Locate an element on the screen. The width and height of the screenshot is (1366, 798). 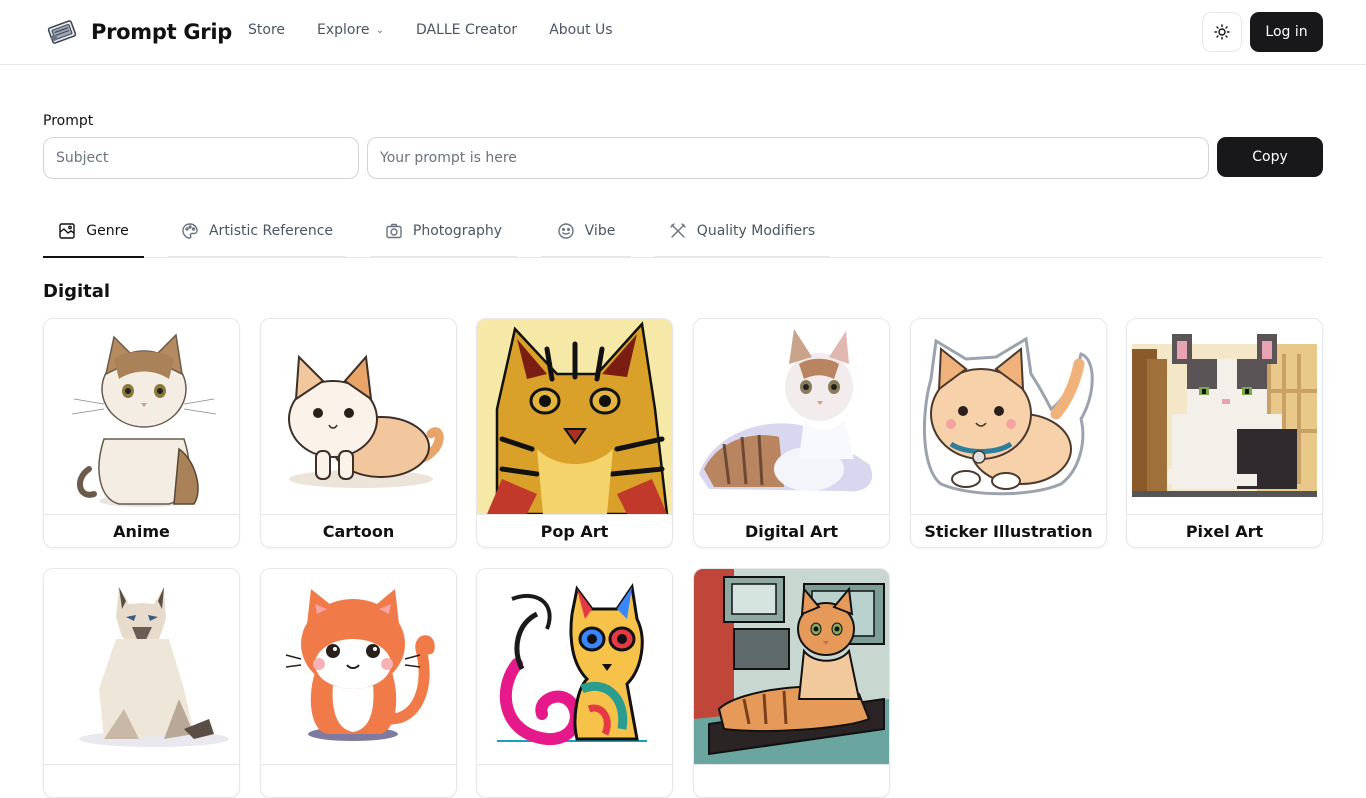
tab-label: Artistic Reference is located at coordinates (271, 231).